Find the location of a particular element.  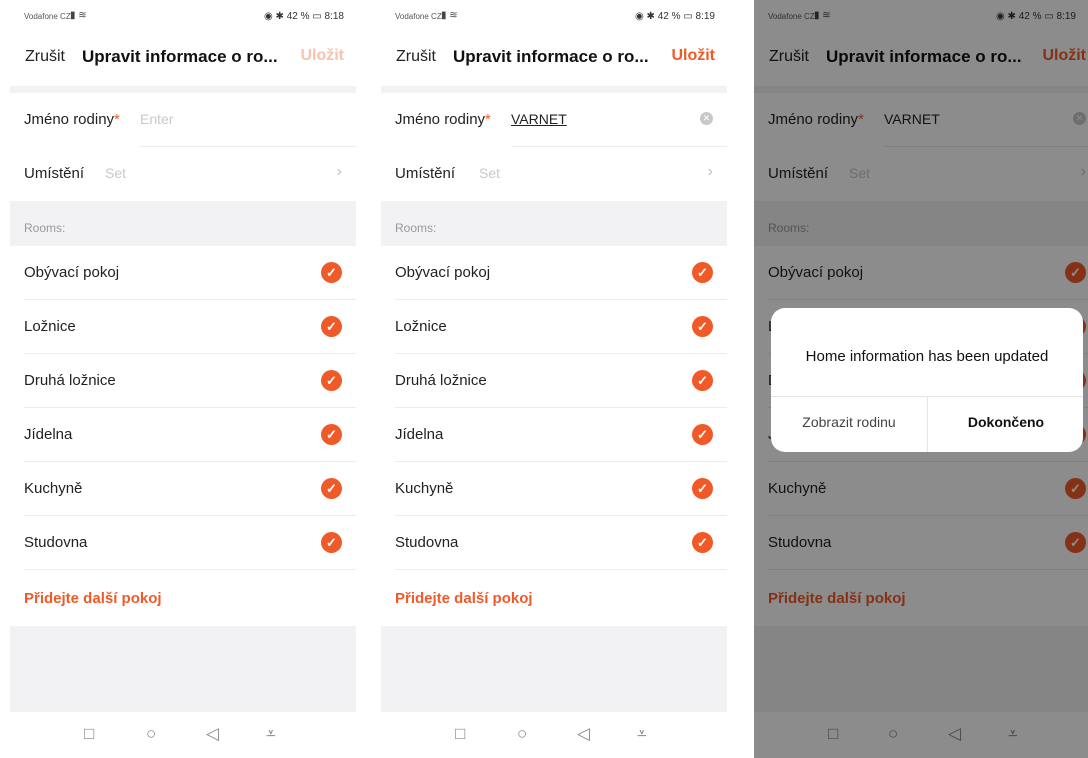

family-name-input: VARNET is located at coordinates (539, 119).